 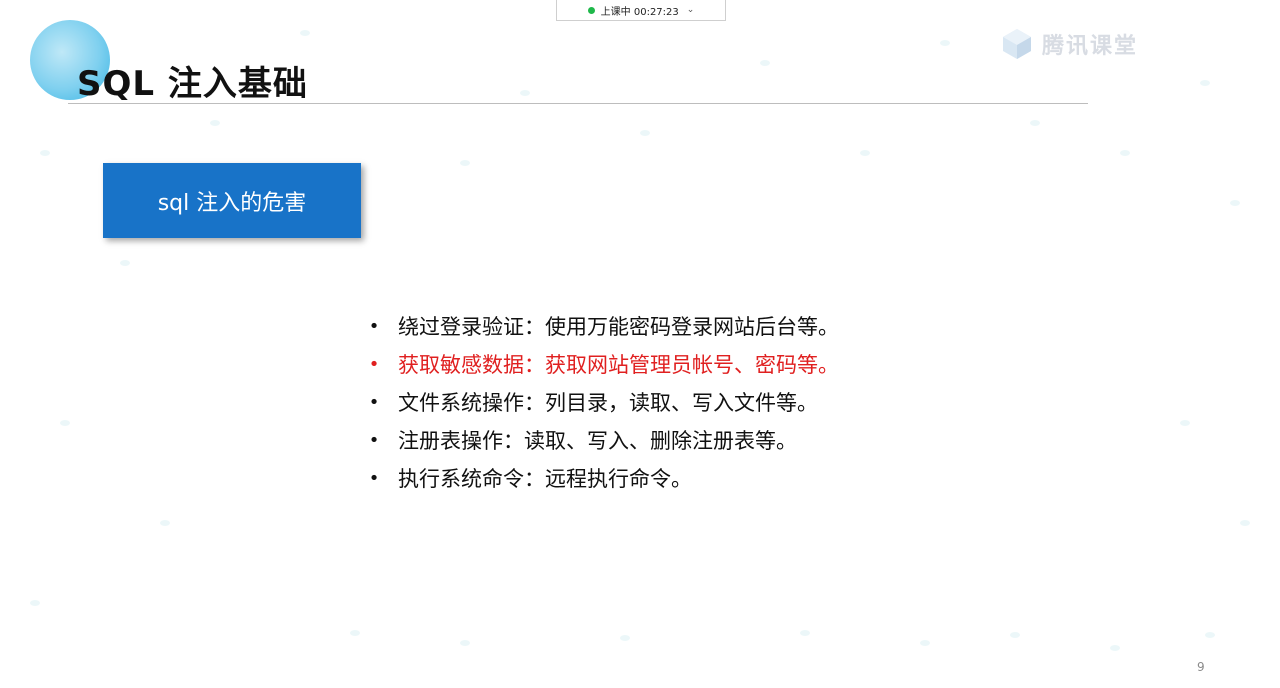 I want to click on live-dot-icon, so click(x=591, y=10).